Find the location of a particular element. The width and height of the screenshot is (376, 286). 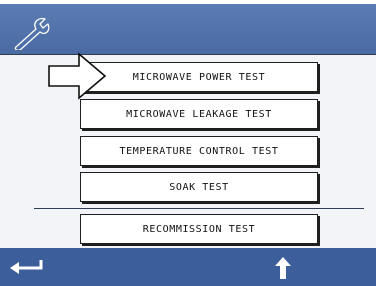

divider-bottom is located at coordinates (199, 208).